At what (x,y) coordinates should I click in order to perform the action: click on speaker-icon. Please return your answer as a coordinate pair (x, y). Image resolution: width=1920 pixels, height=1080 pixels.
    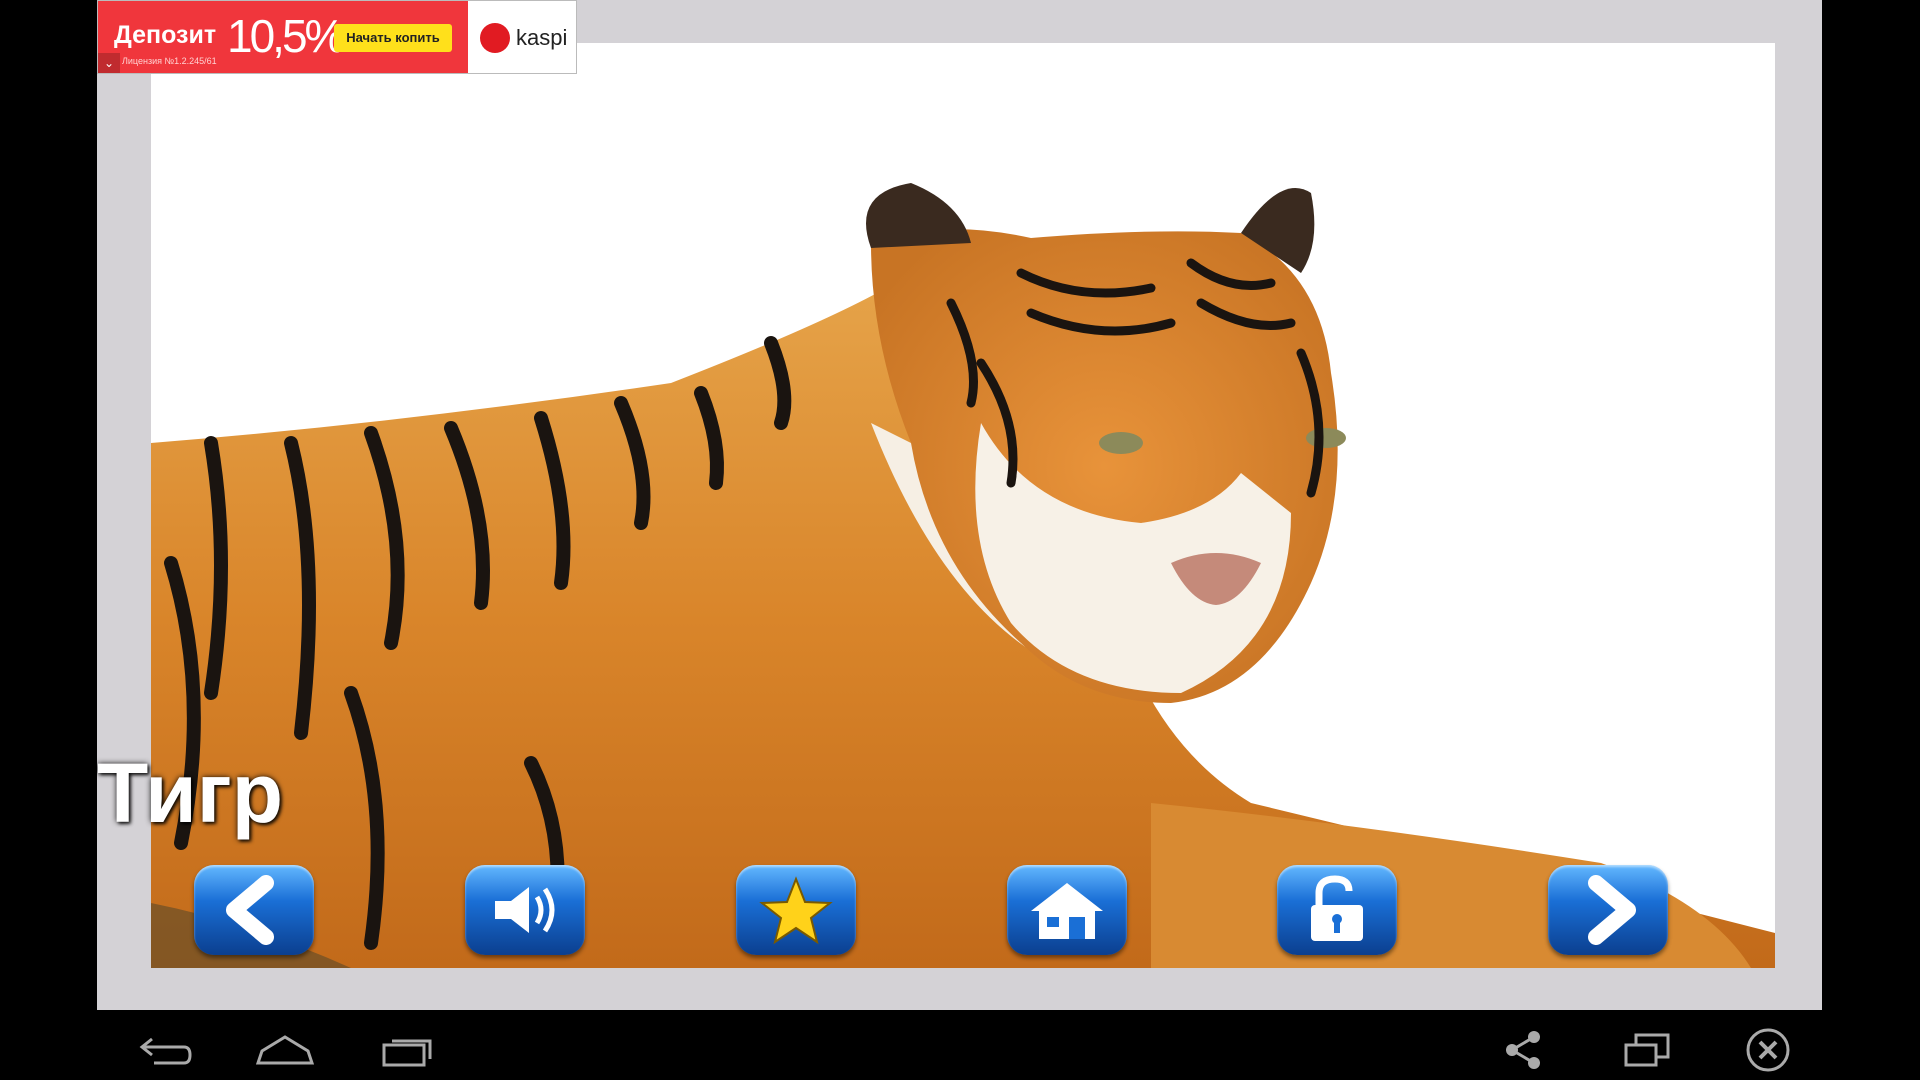
    Looking at the image, I should click on (525, 910).